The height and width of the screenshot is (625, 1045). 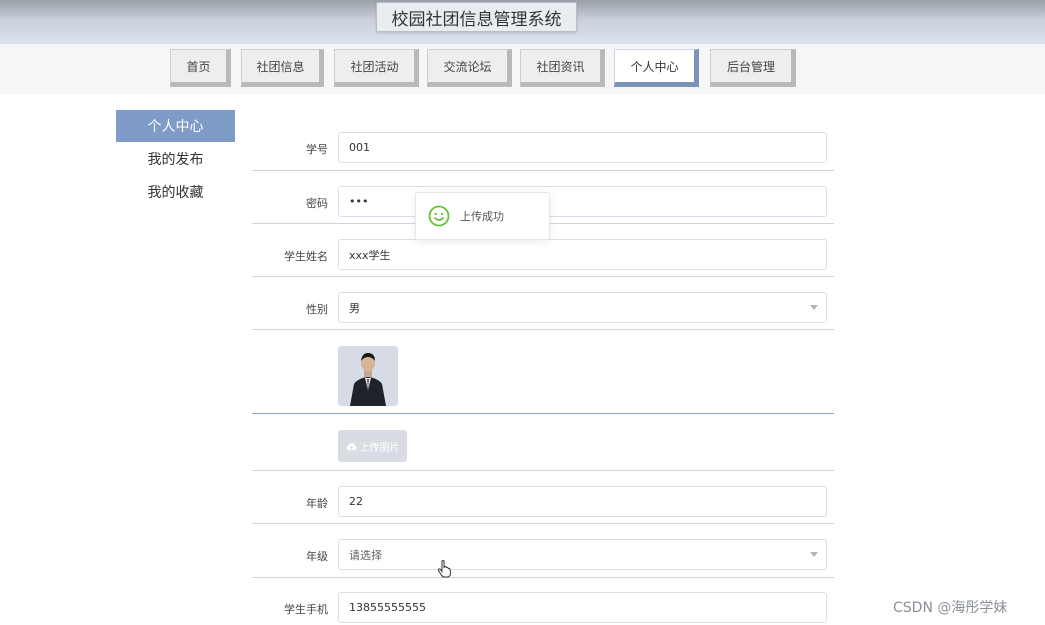 What do you see at coordinates (306, 609) in the screenshot?
I see `phone-label: 学生手机` at bounding box center [306, 609].